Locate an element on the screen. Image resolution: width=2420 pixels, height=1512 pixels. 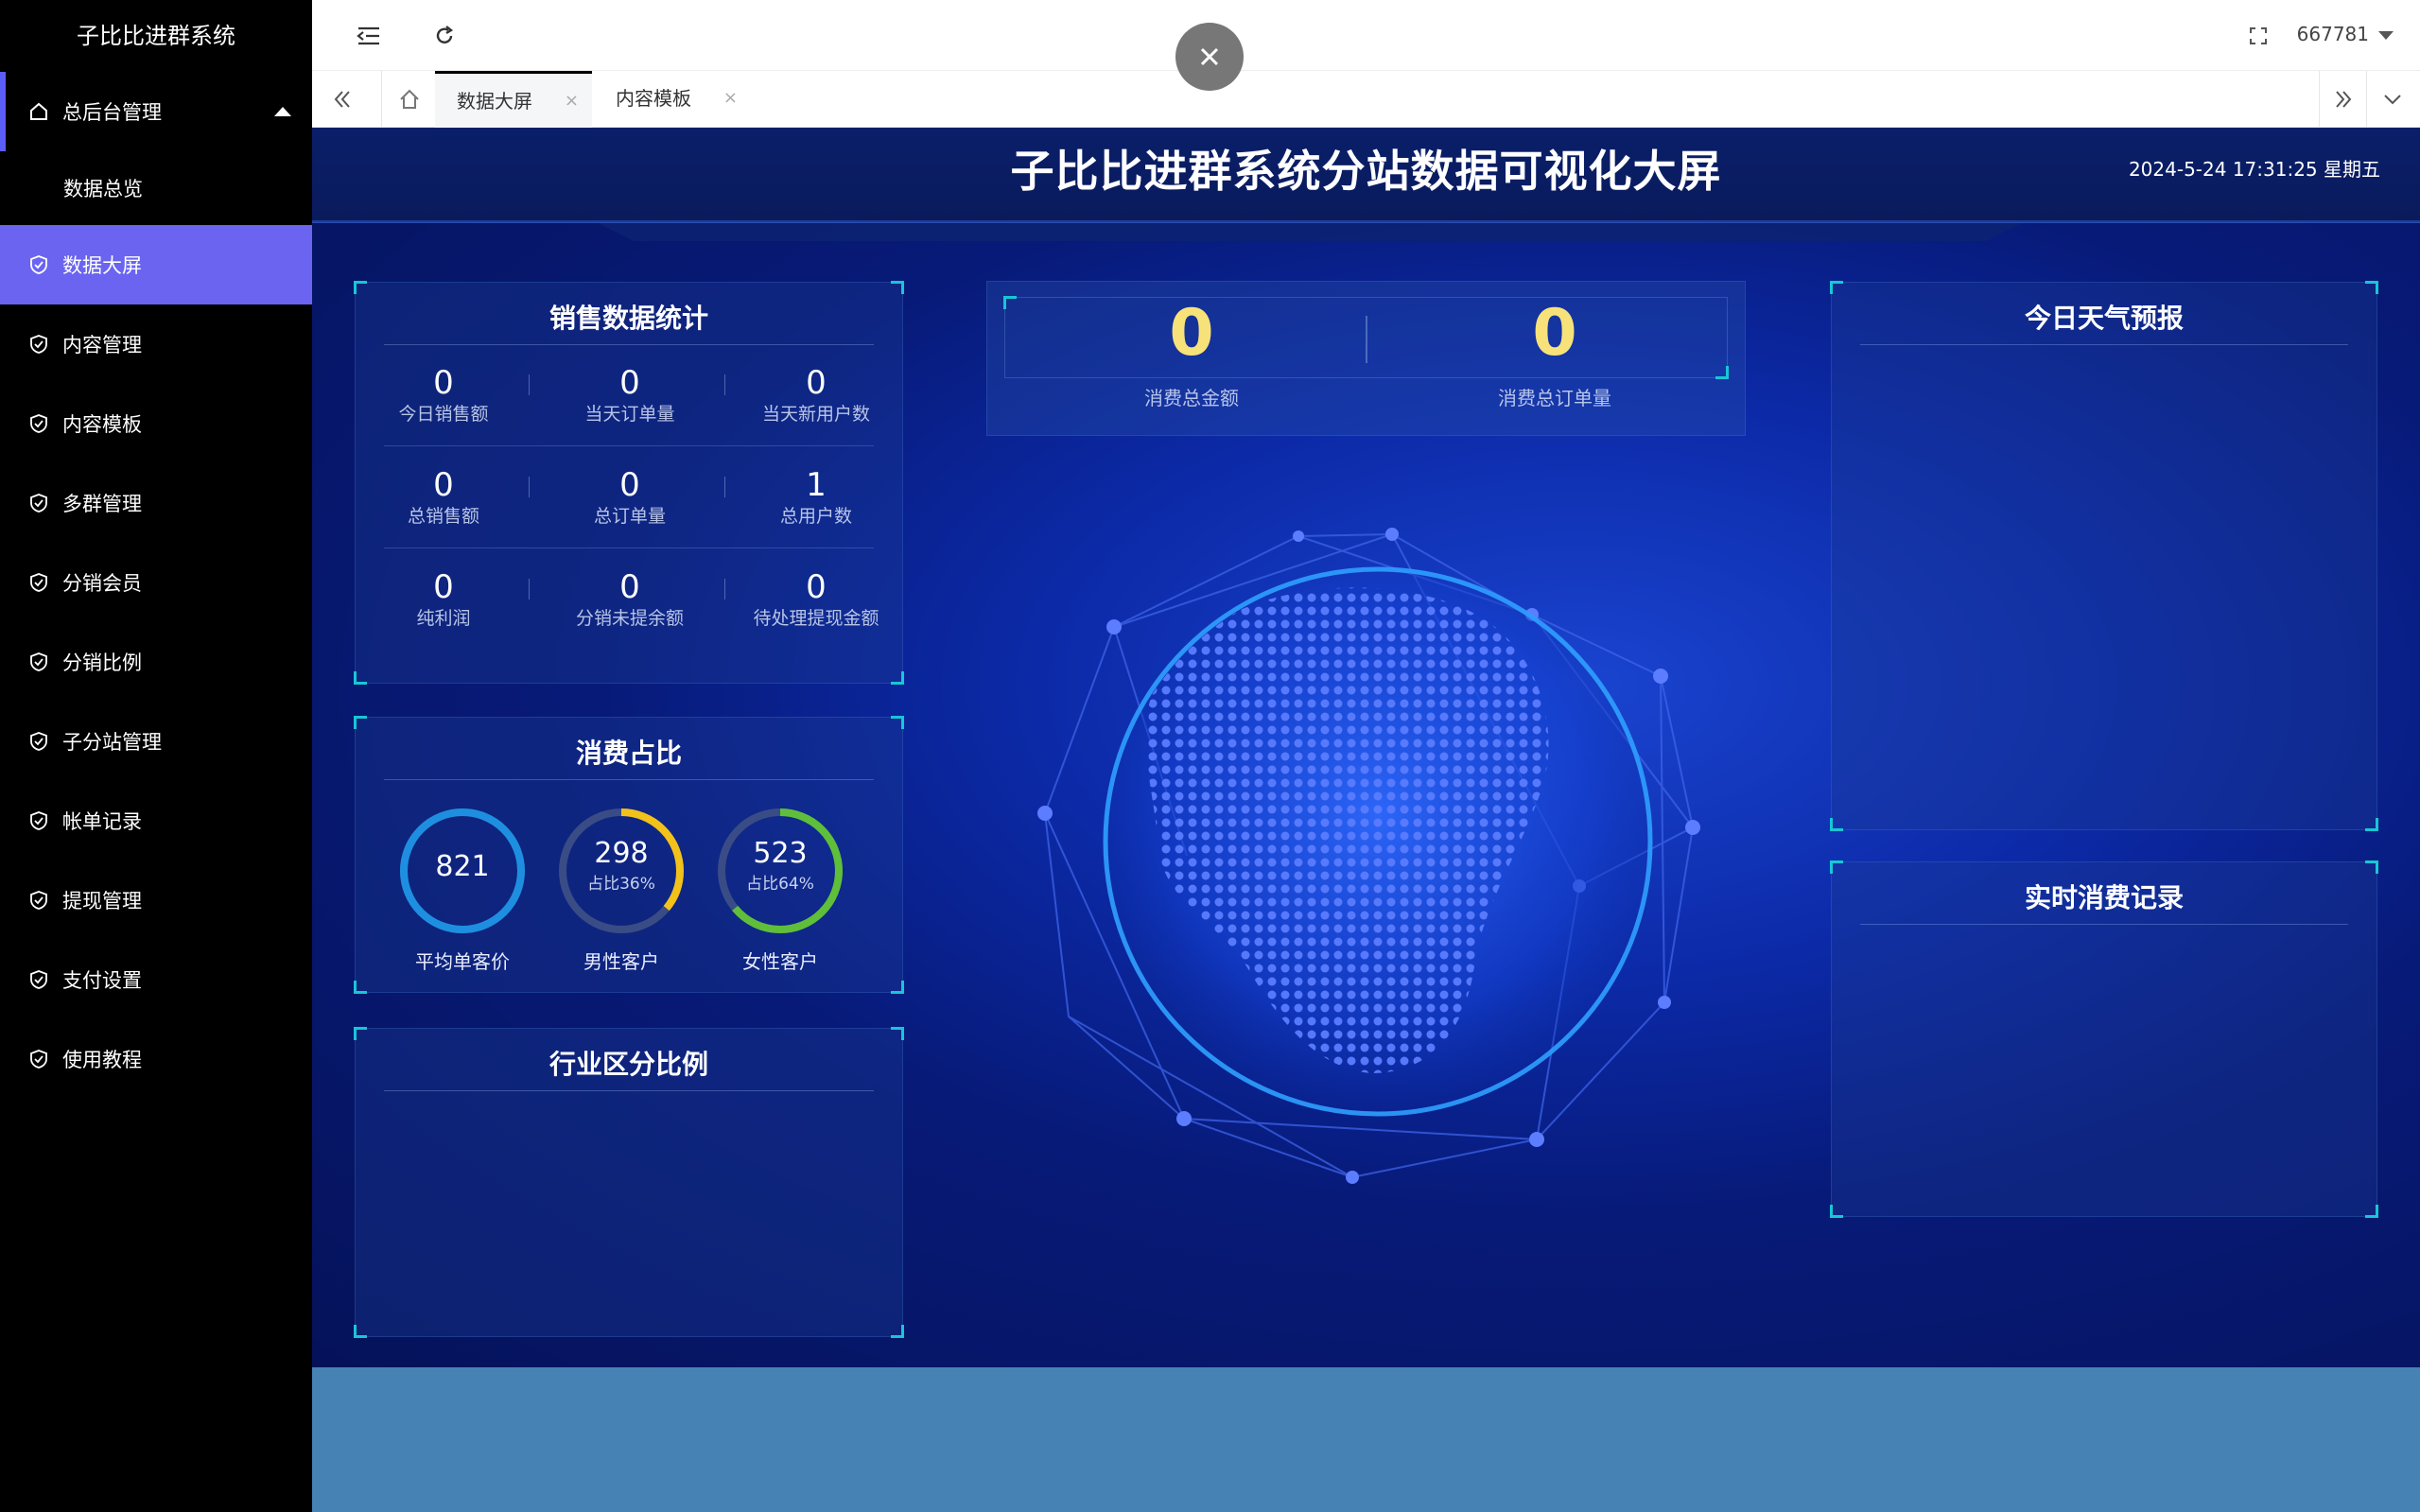
close-icon is located at coordinates (1209, 56).